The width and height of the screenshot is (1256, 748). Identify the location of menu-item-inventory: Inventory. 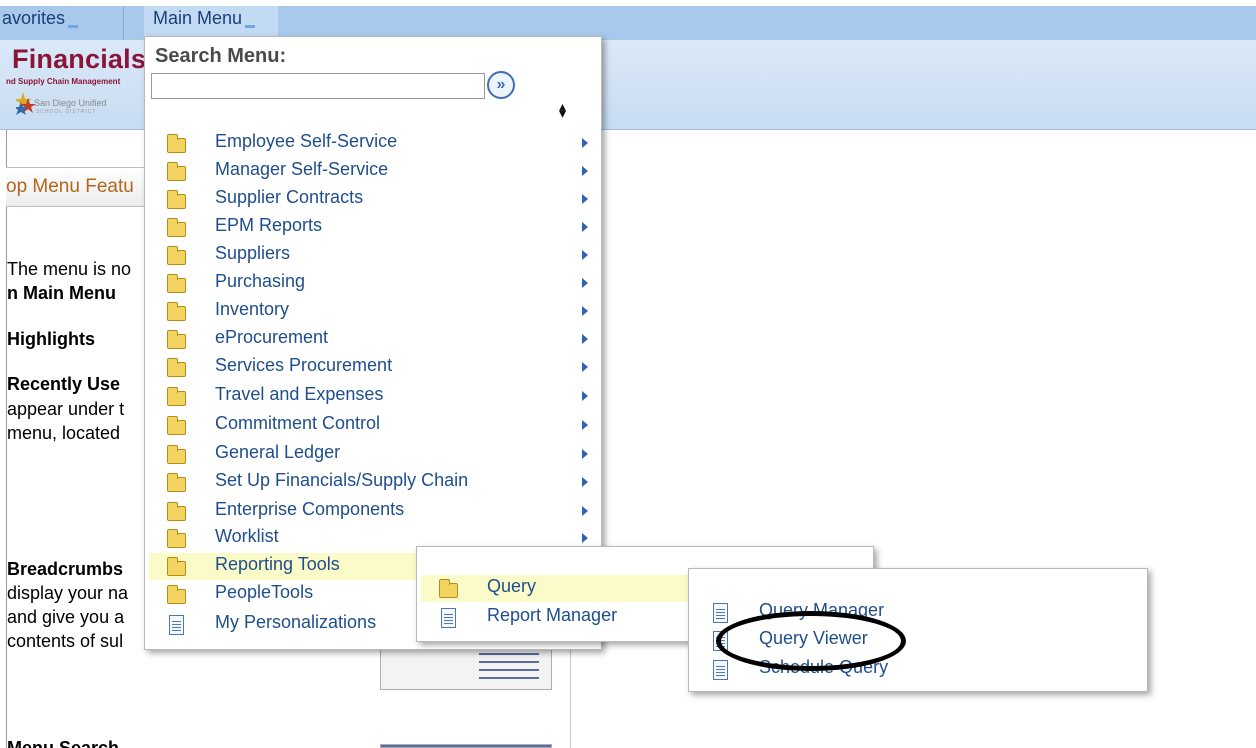
(373, 311).